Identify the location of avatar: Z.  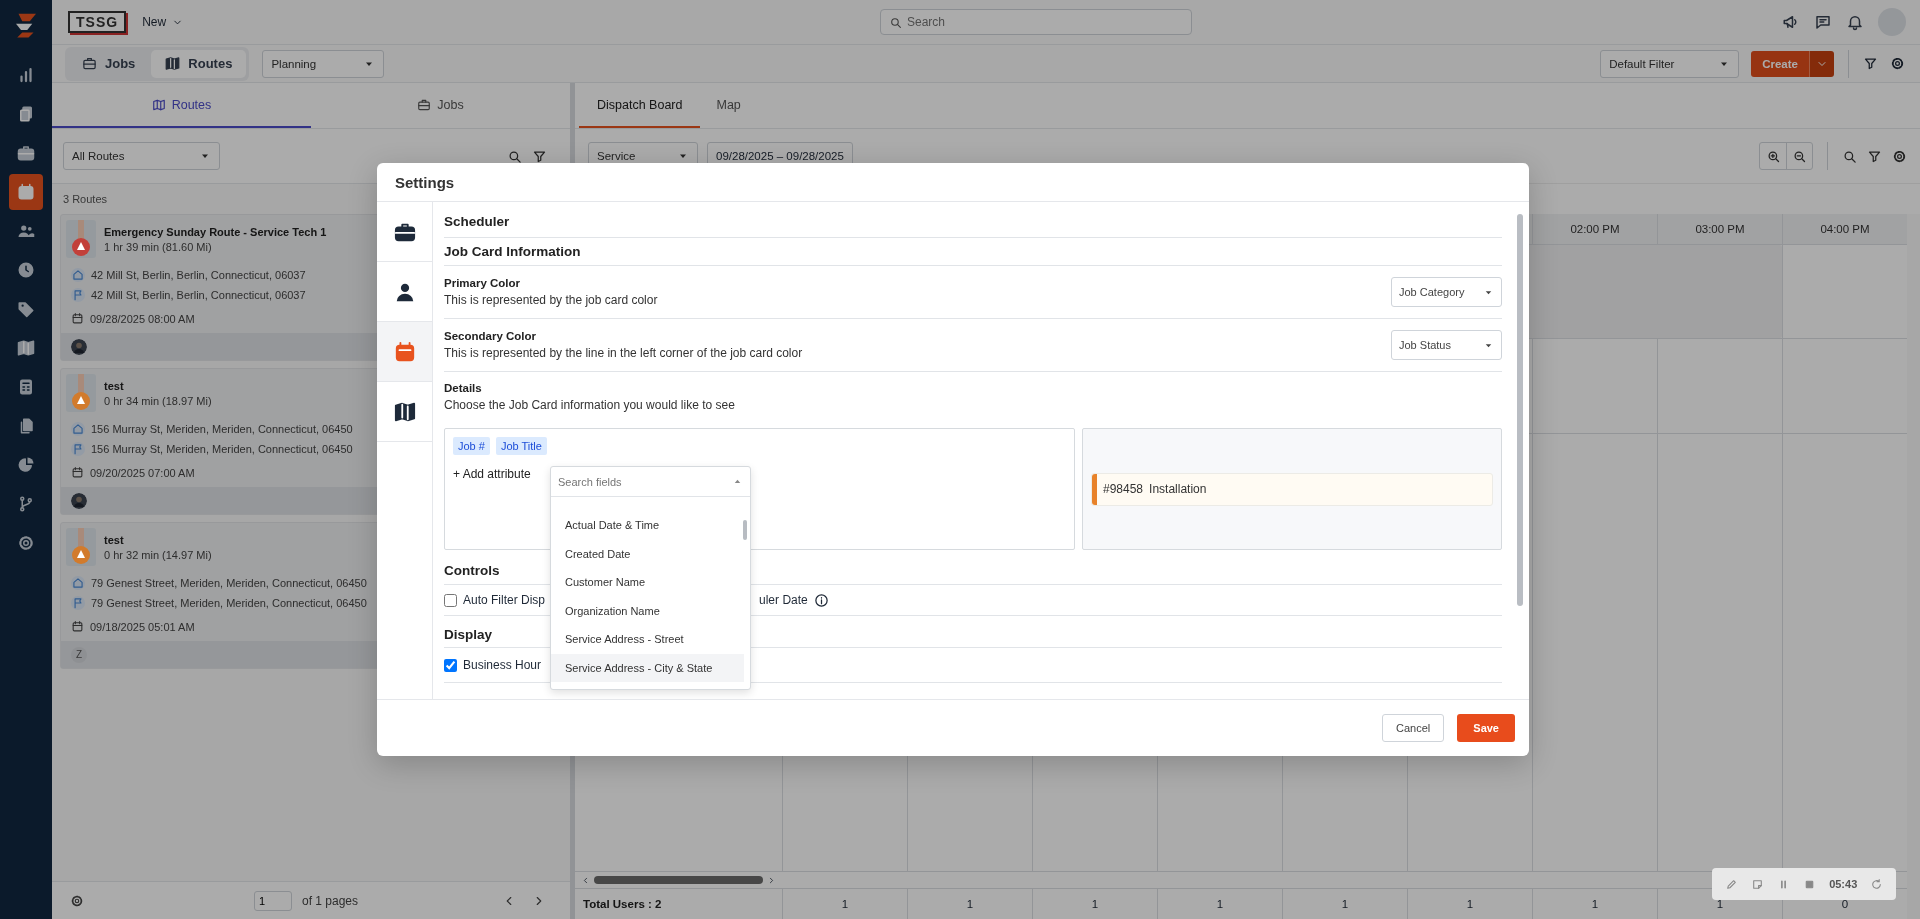
(79, 654).